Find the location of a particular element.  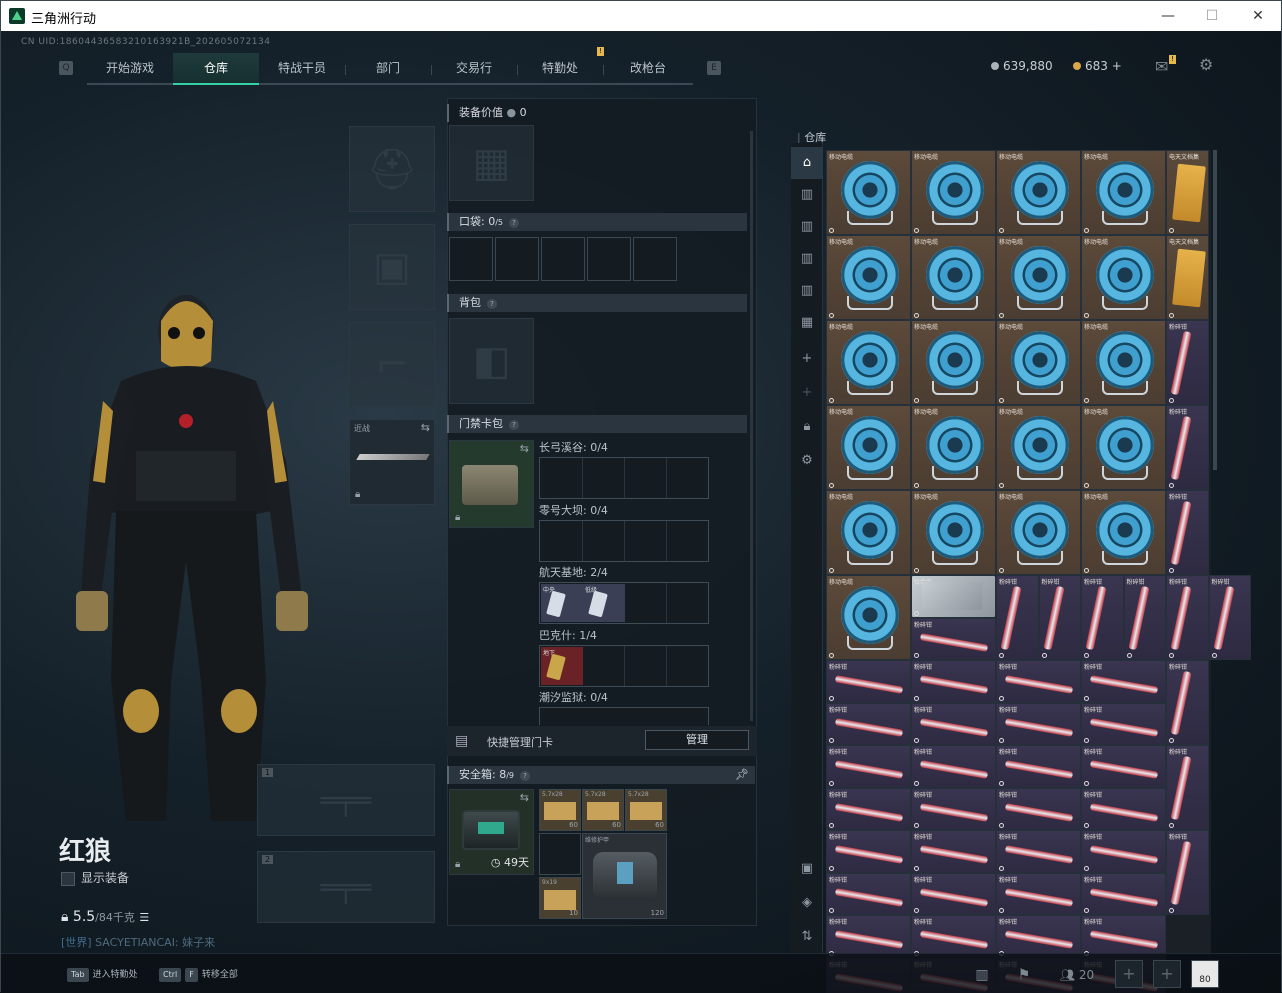

tab-warehouse: 仓库 is located at coordinates (216, 69).